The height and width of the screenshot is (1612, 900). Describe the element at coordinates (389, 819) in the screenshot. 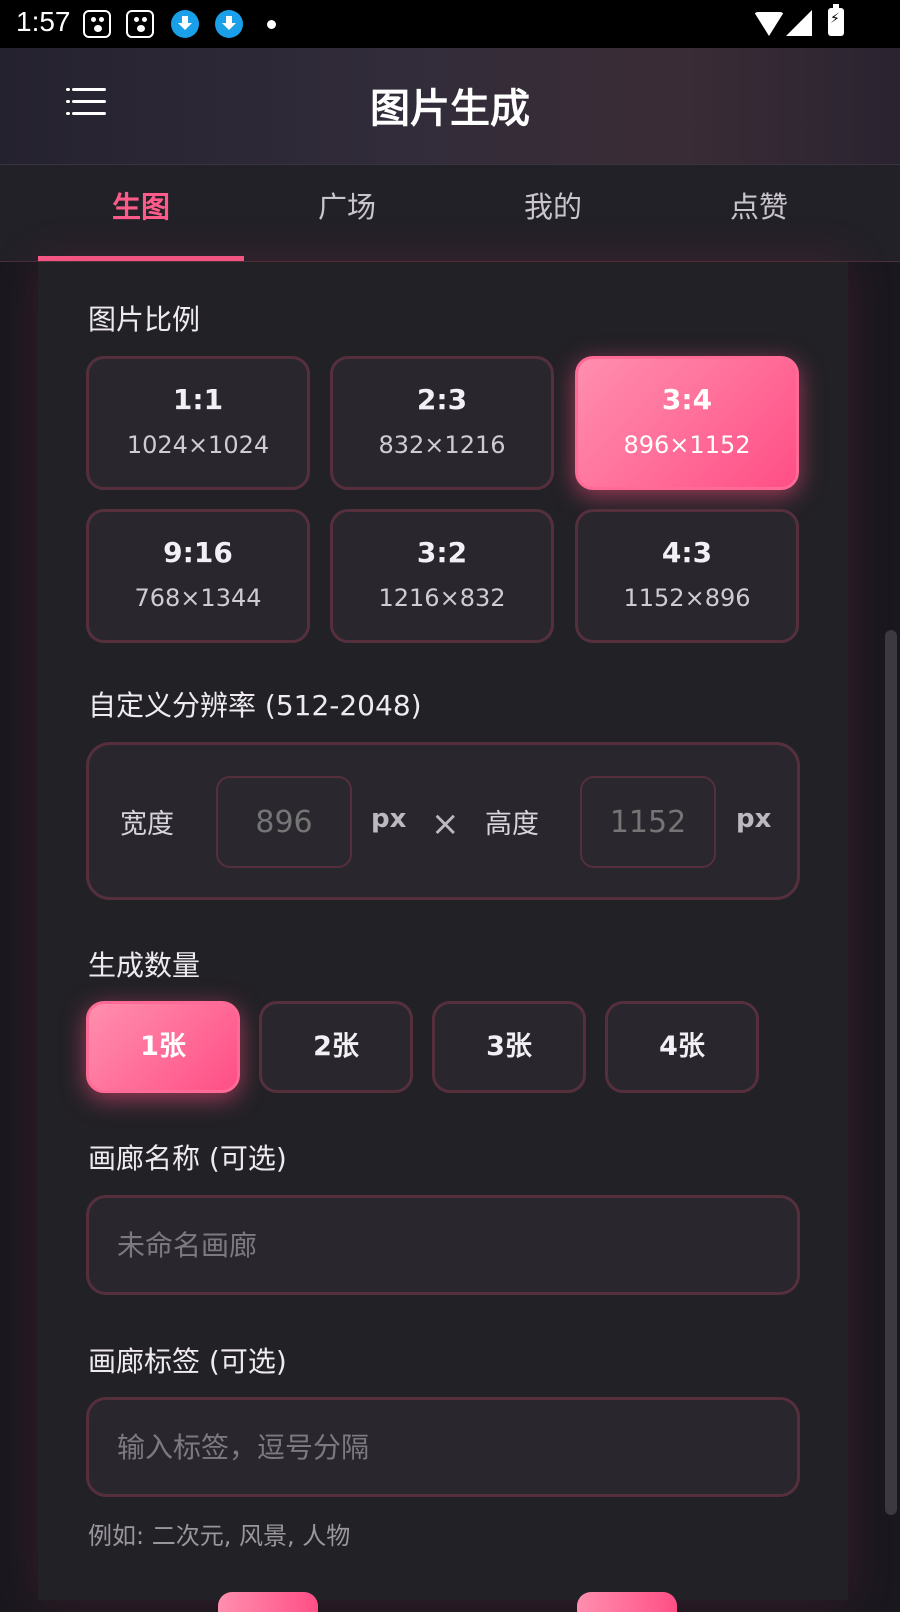

I see `width-unit: px` at that location.